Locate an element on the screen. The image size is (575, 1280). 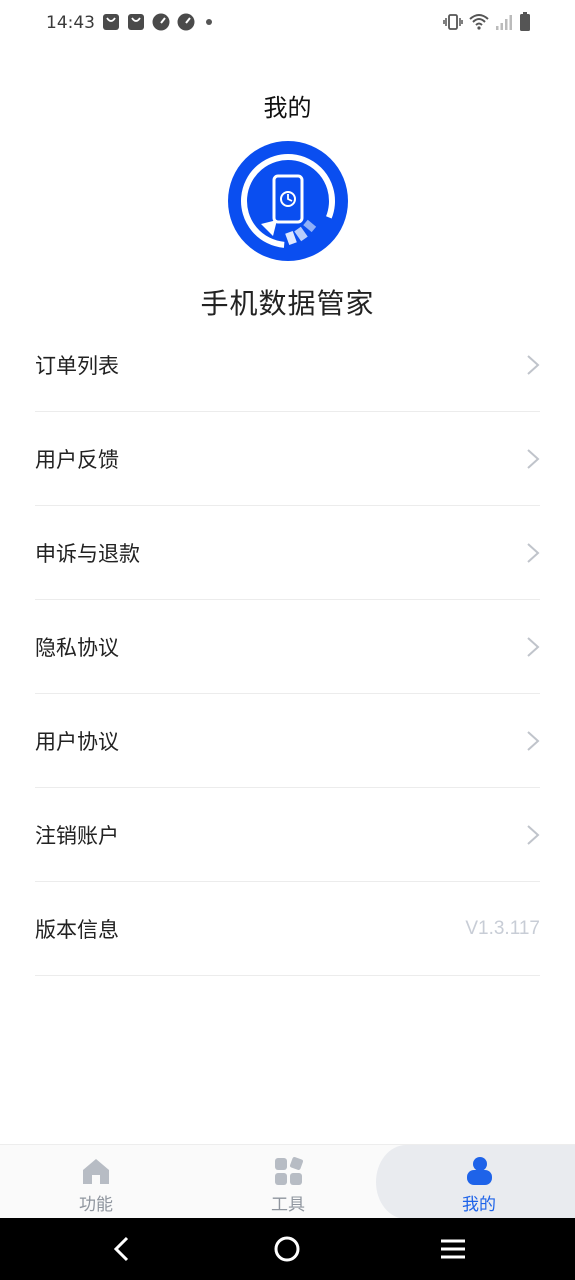
system-nav-bar is located at coordinates (287, 1249).